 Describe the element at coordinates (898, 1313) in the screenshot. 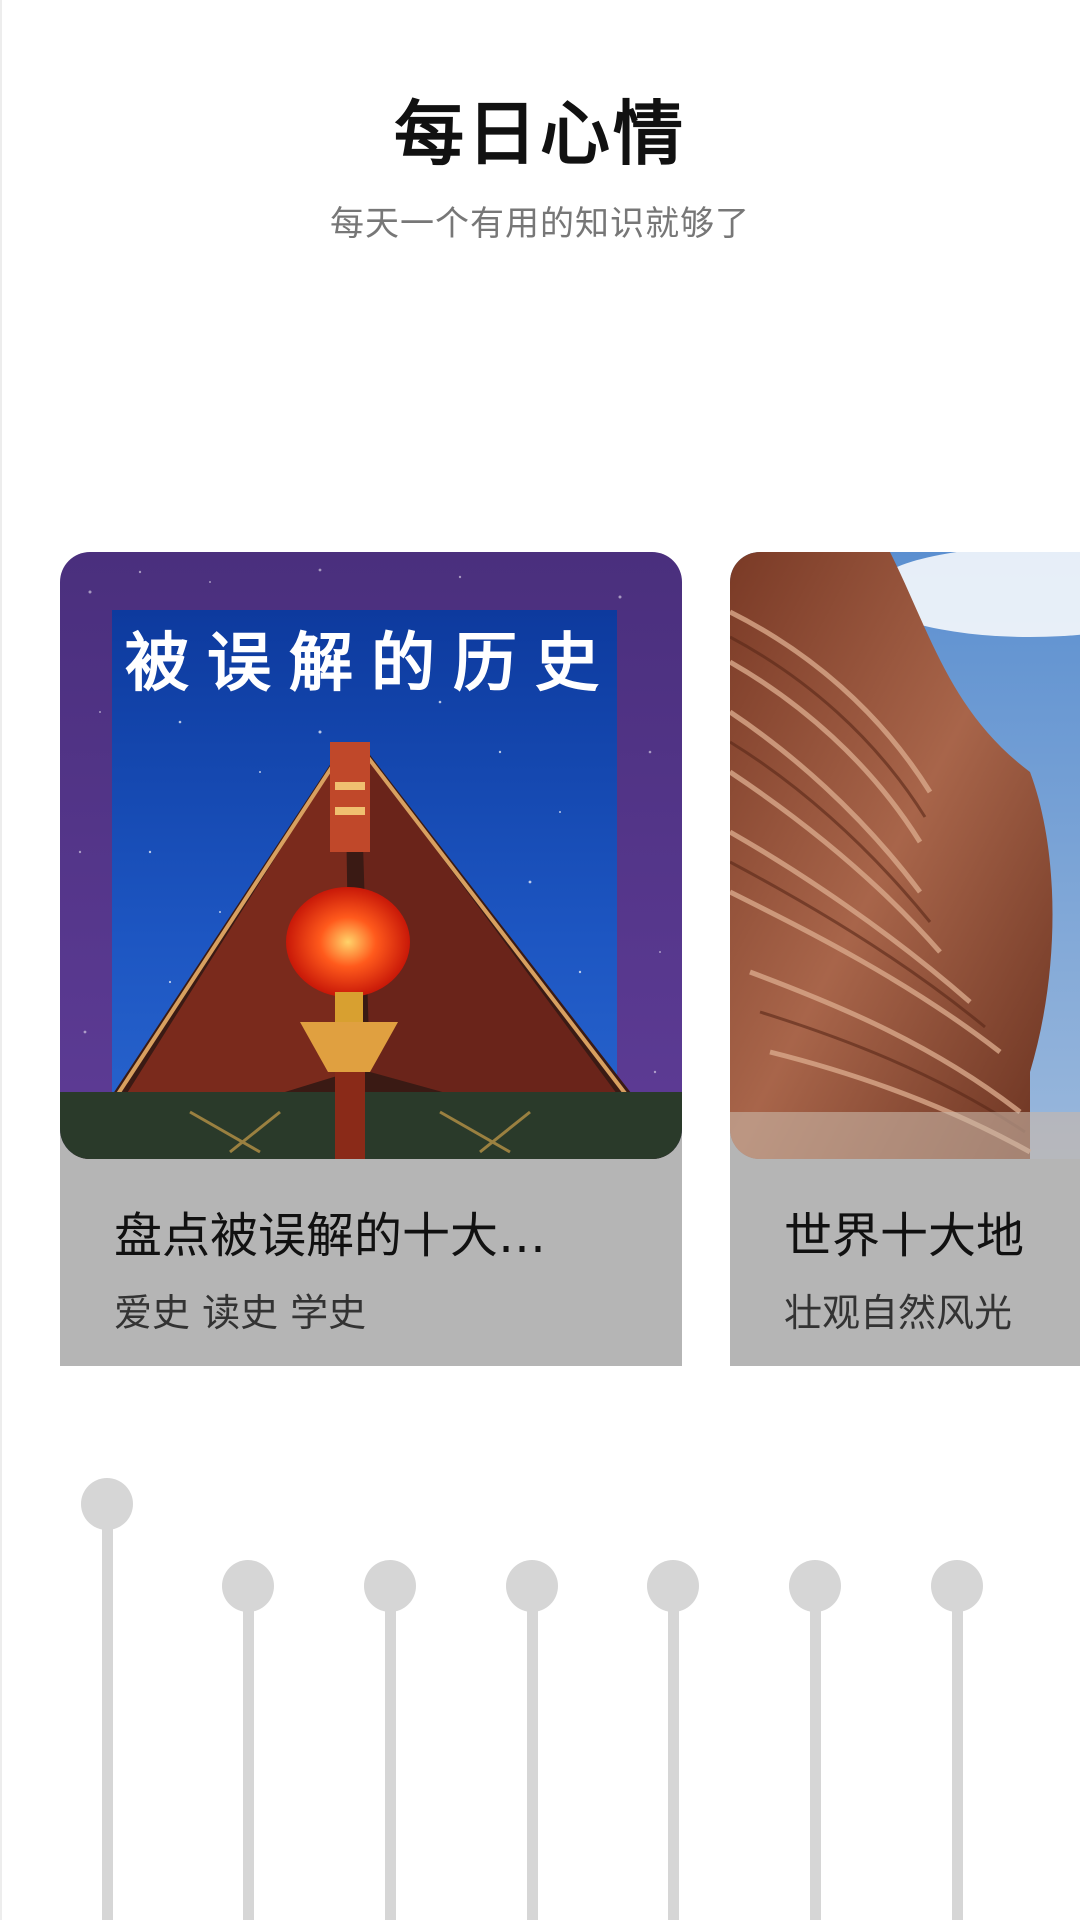

I see `card-tags: 壮观自然风光` at that location.